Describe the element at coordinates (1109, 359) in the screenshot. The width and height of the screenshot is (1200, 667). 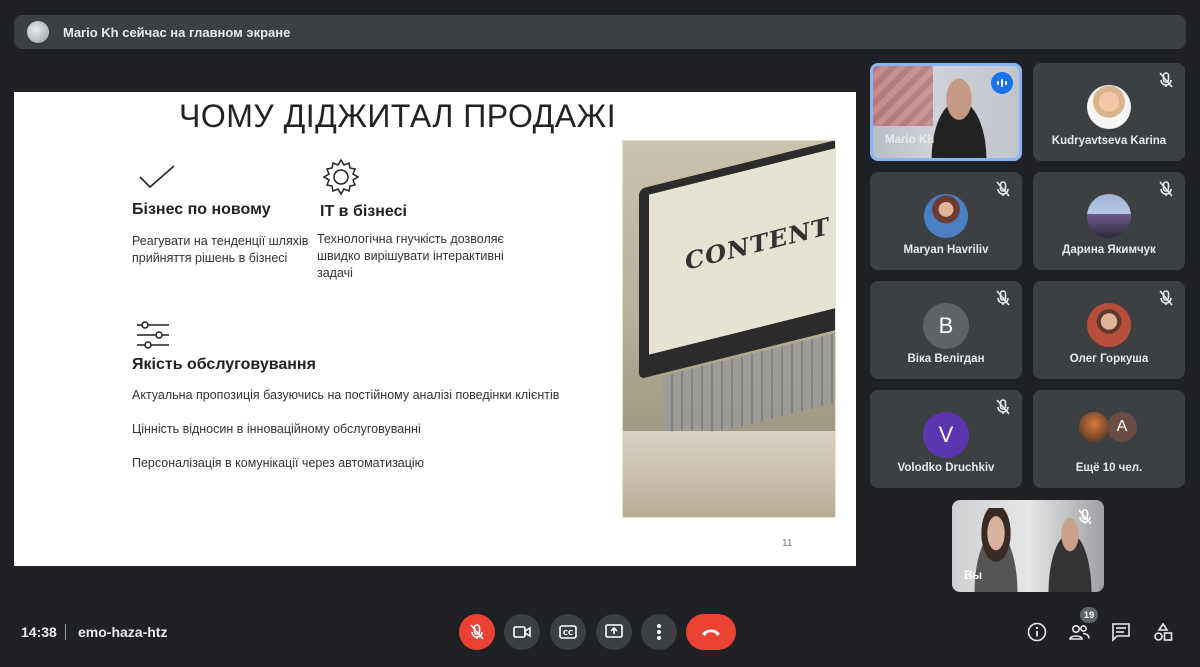
I see `participant-name: Олег Горкуша` at that location.